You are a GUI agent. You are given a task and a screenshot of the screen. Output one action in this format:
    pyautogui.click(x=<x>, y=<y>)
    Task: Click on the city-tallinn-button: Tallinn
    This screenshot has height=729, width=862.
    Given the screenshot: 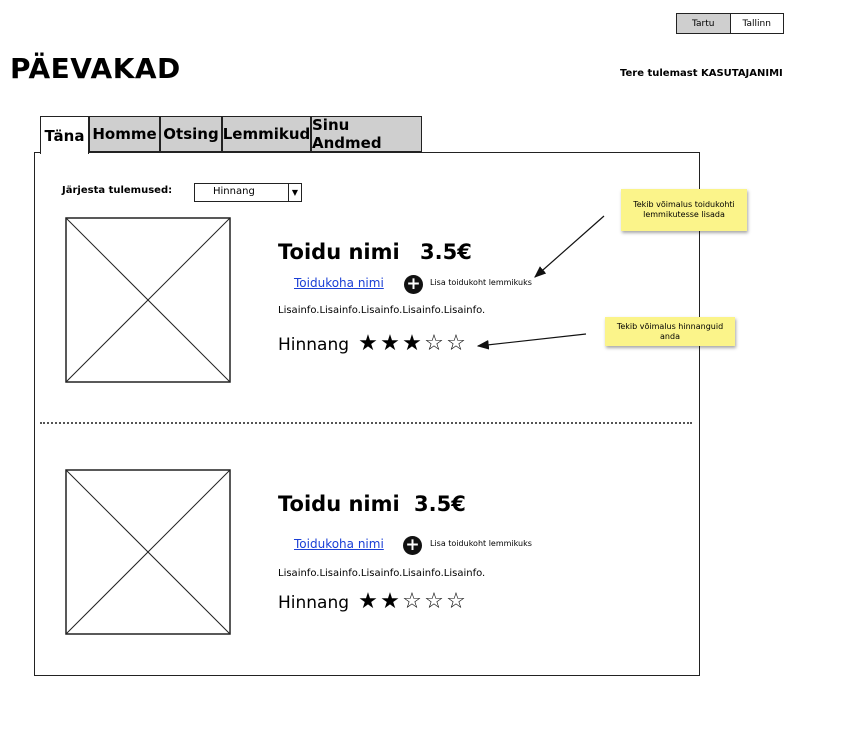 What is the action you would take?
    pyautogui.click(x=757, y=23)
    